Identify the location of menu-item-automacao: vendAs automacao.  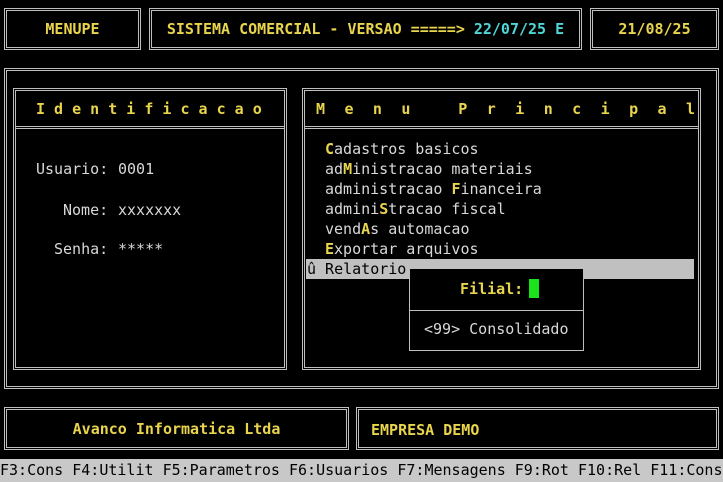
(397, 229).